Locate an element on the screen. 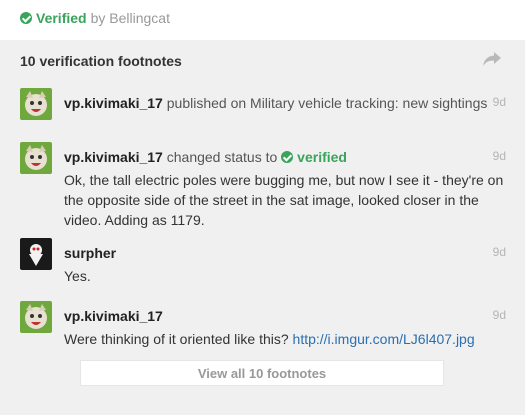 The width and height of the screenshot is (525, 415). verification-header: Verified by Bellingcat is located at coordinates (262, 18).